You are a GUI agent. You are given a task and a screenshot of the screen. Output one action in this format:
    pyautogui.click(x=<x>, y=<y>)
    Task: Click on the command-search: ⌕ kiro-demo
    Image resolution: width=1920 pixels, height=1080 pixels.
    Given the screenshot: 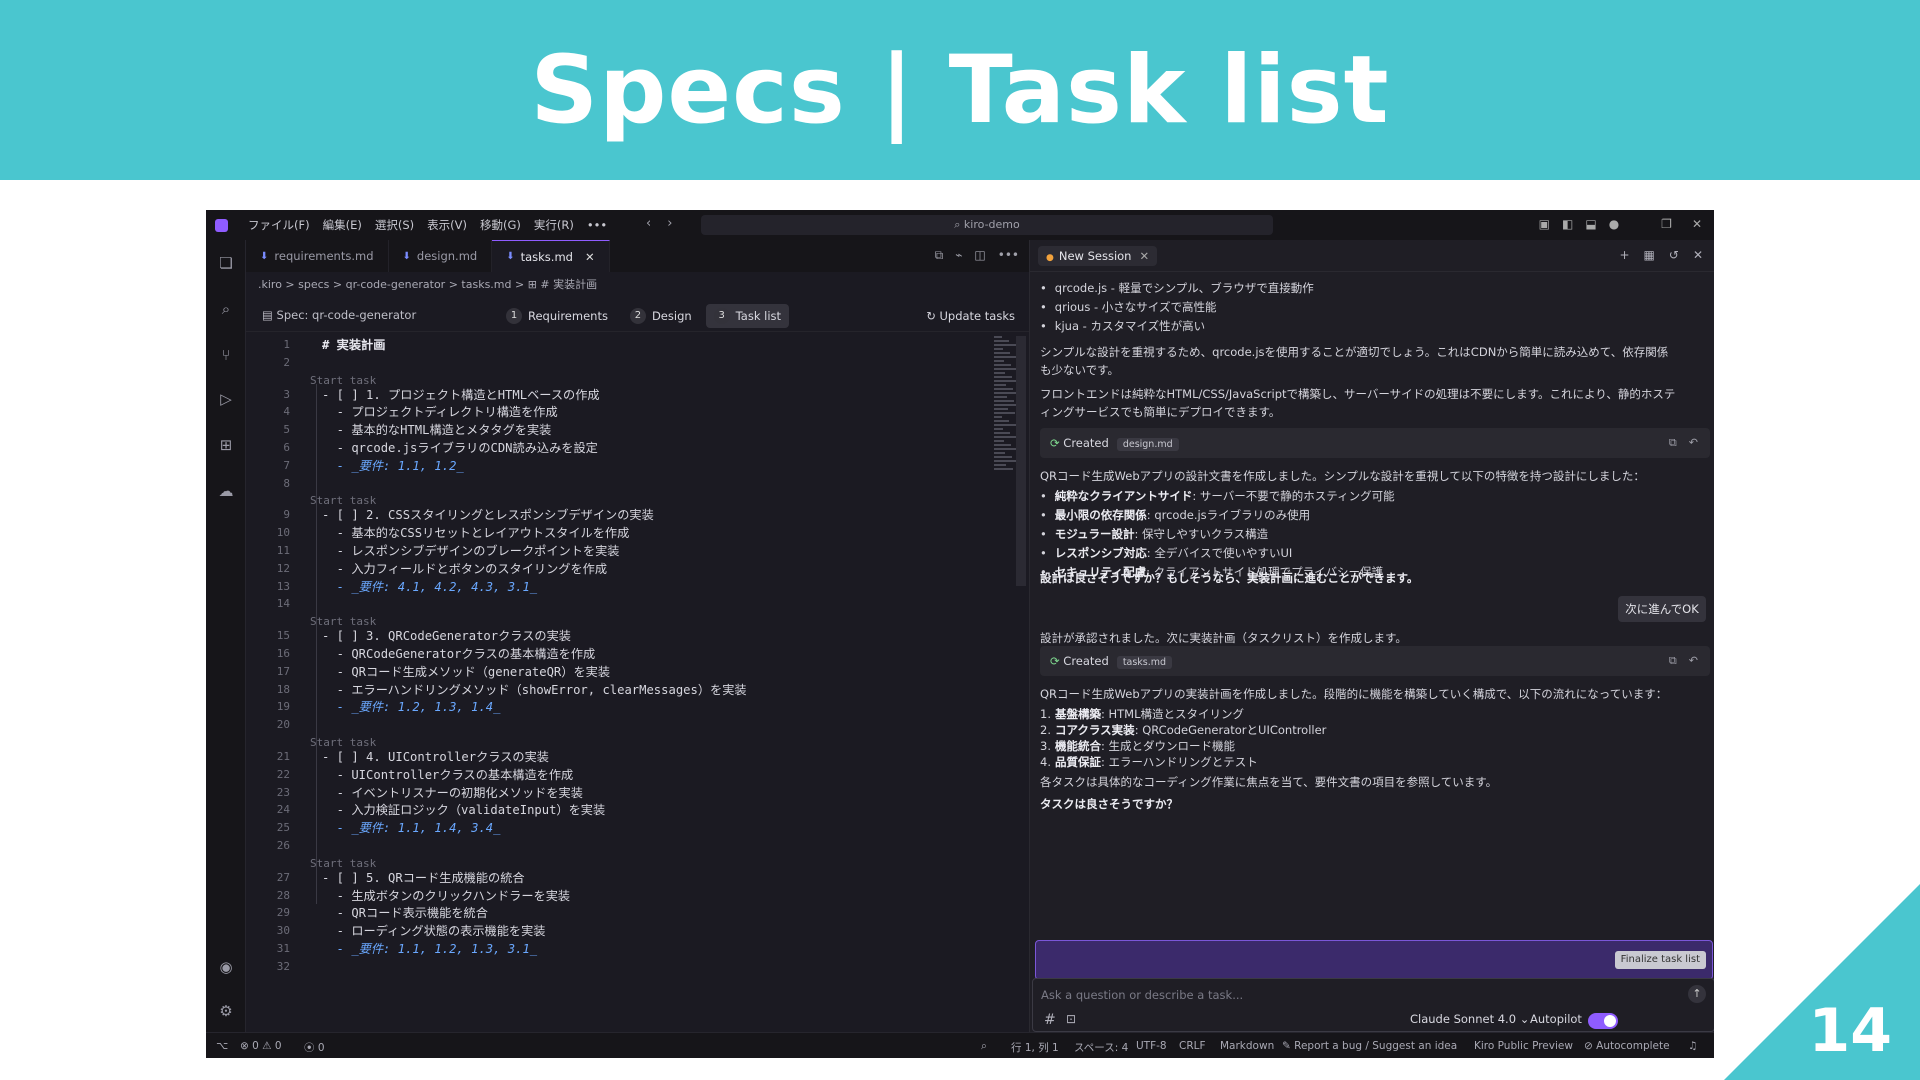 What is the action you would take?
    pyautogui.click(x=987, y=225)
    